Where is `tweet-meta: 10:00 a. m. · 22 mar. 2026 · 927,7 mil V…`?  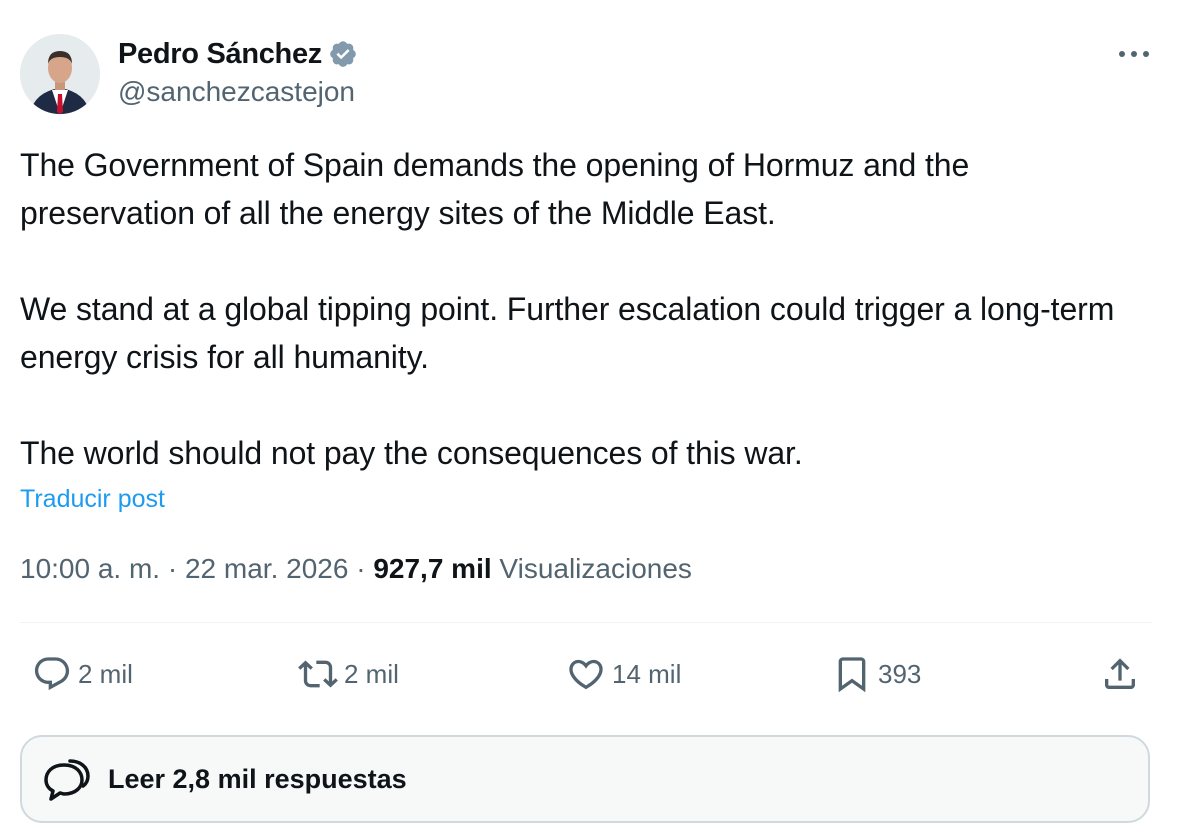 tweet-meta: 10:00 a. m. · 22 mar. 2026 · 927,7 mil V… is located at coordinates (356, 569).